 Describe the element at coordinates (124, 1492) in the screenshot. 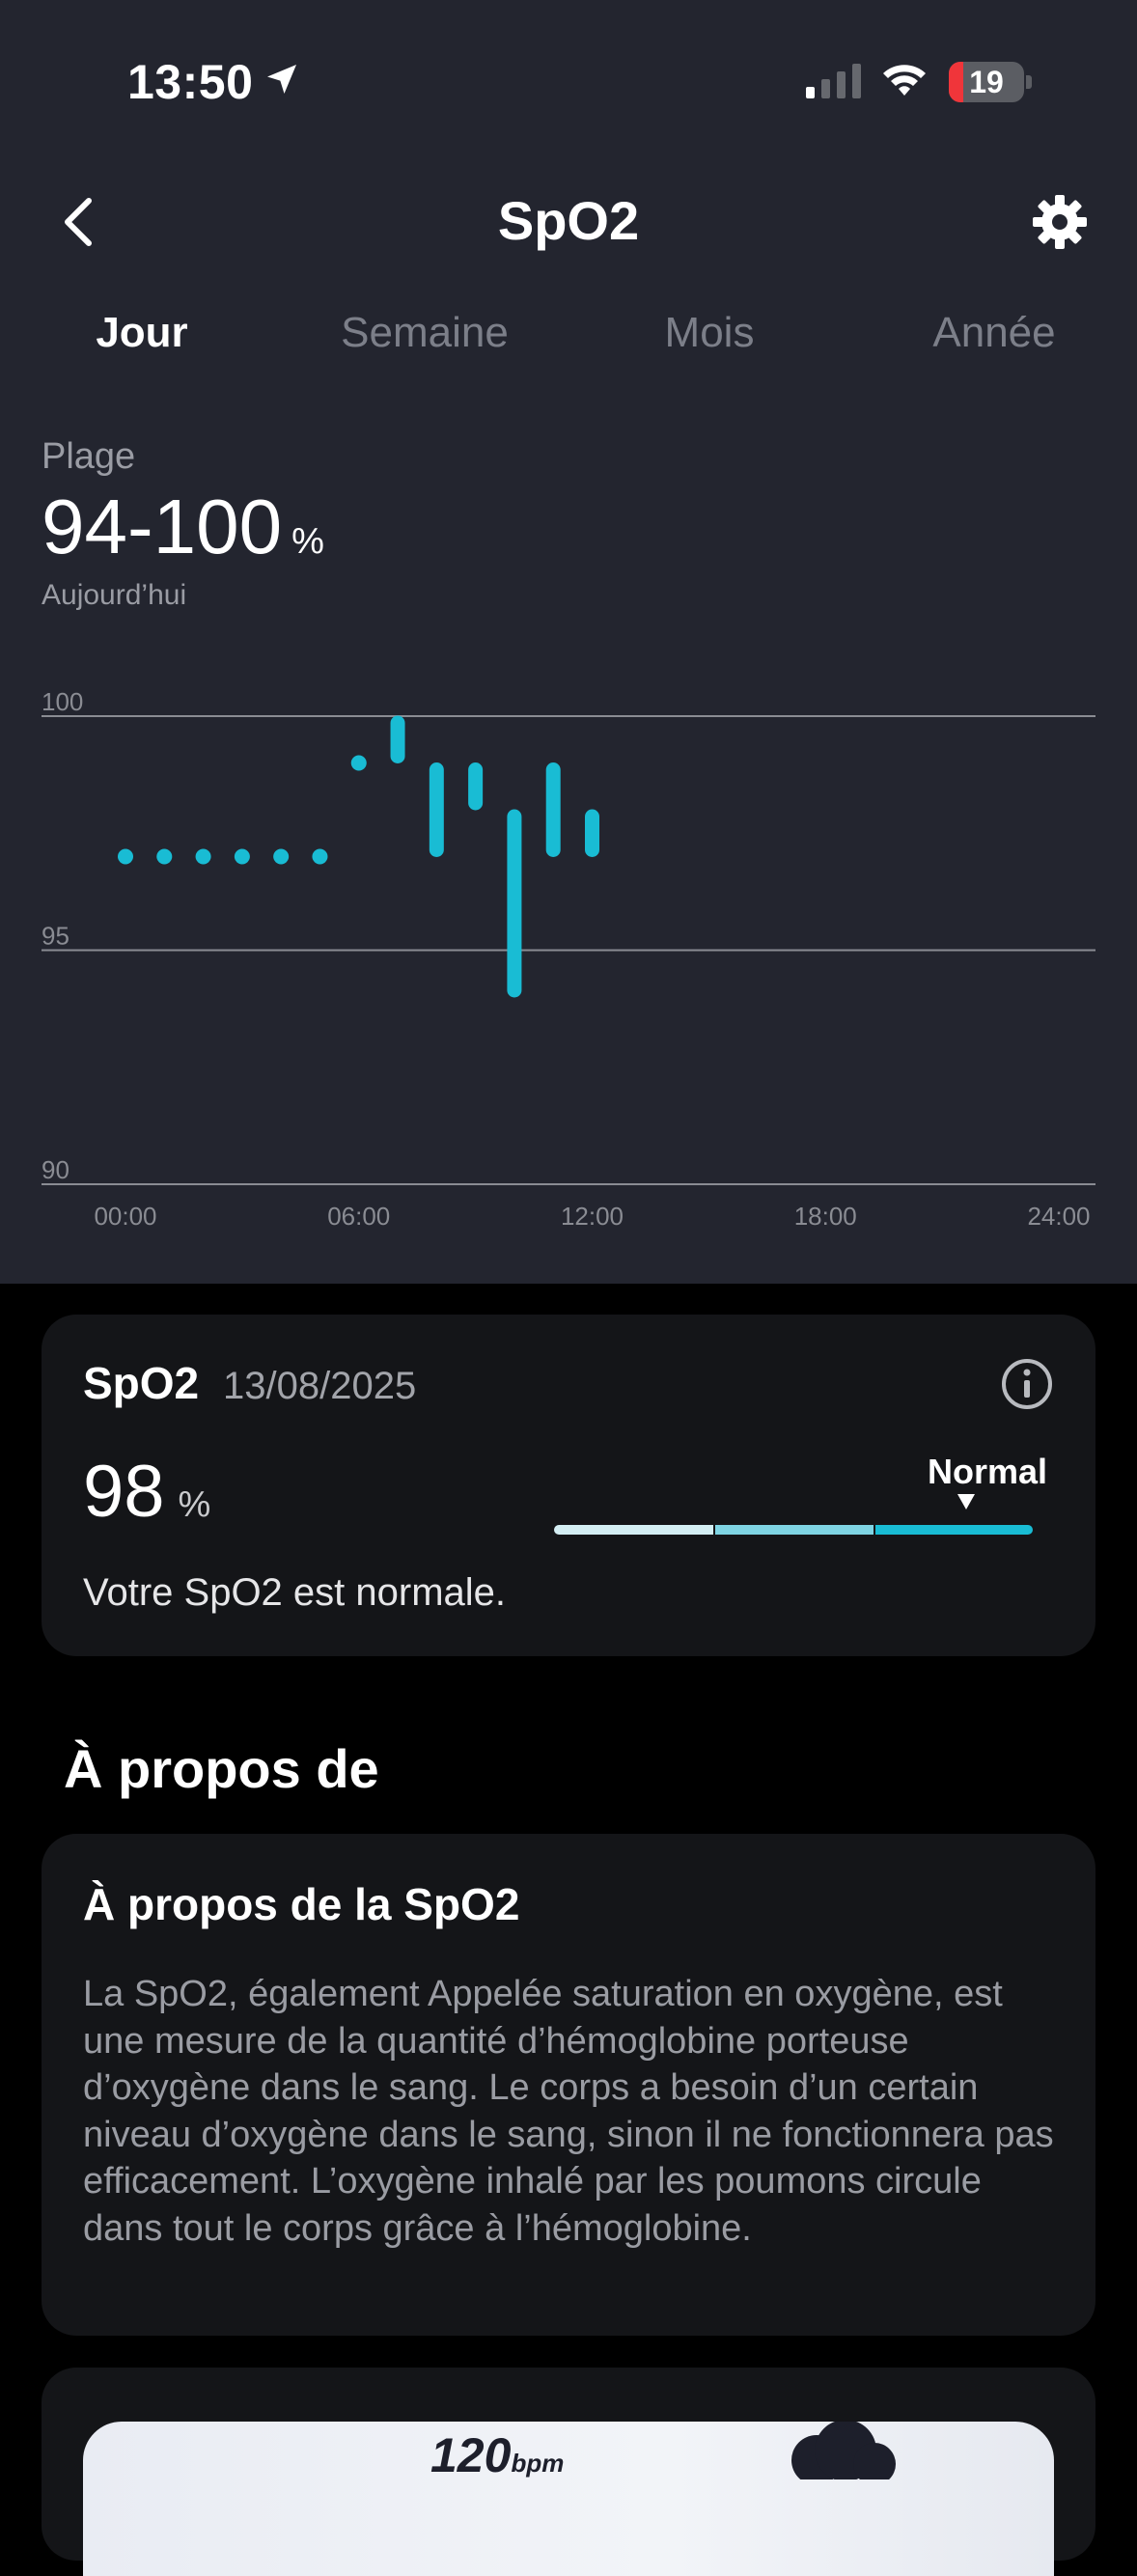

I see `spo2-number: 98` at that location.